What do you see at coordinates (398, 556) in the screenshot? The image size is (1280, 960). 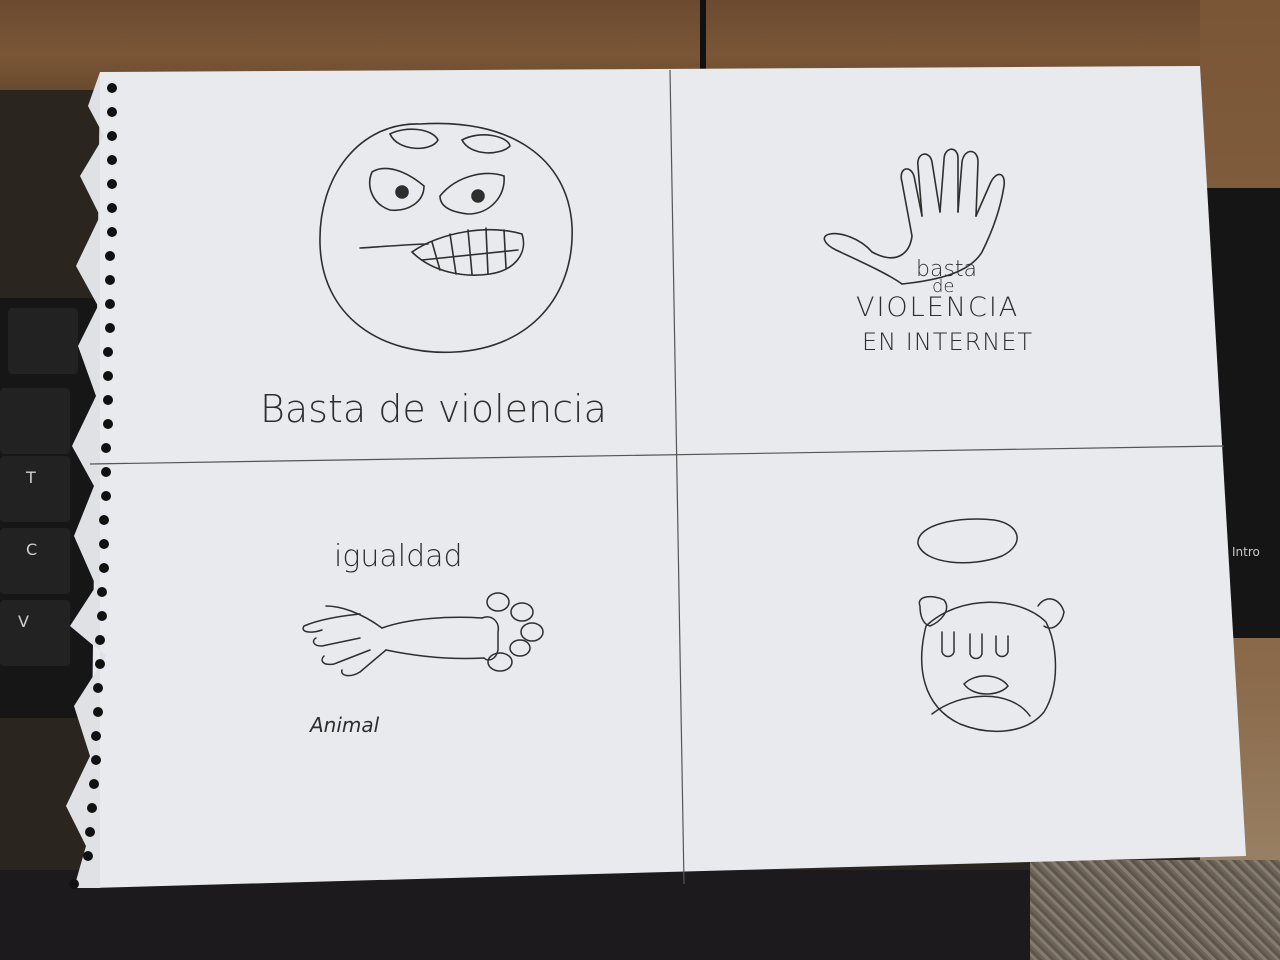 I see `caption-igualdad: igualdad` at bounding box center [398, 556].